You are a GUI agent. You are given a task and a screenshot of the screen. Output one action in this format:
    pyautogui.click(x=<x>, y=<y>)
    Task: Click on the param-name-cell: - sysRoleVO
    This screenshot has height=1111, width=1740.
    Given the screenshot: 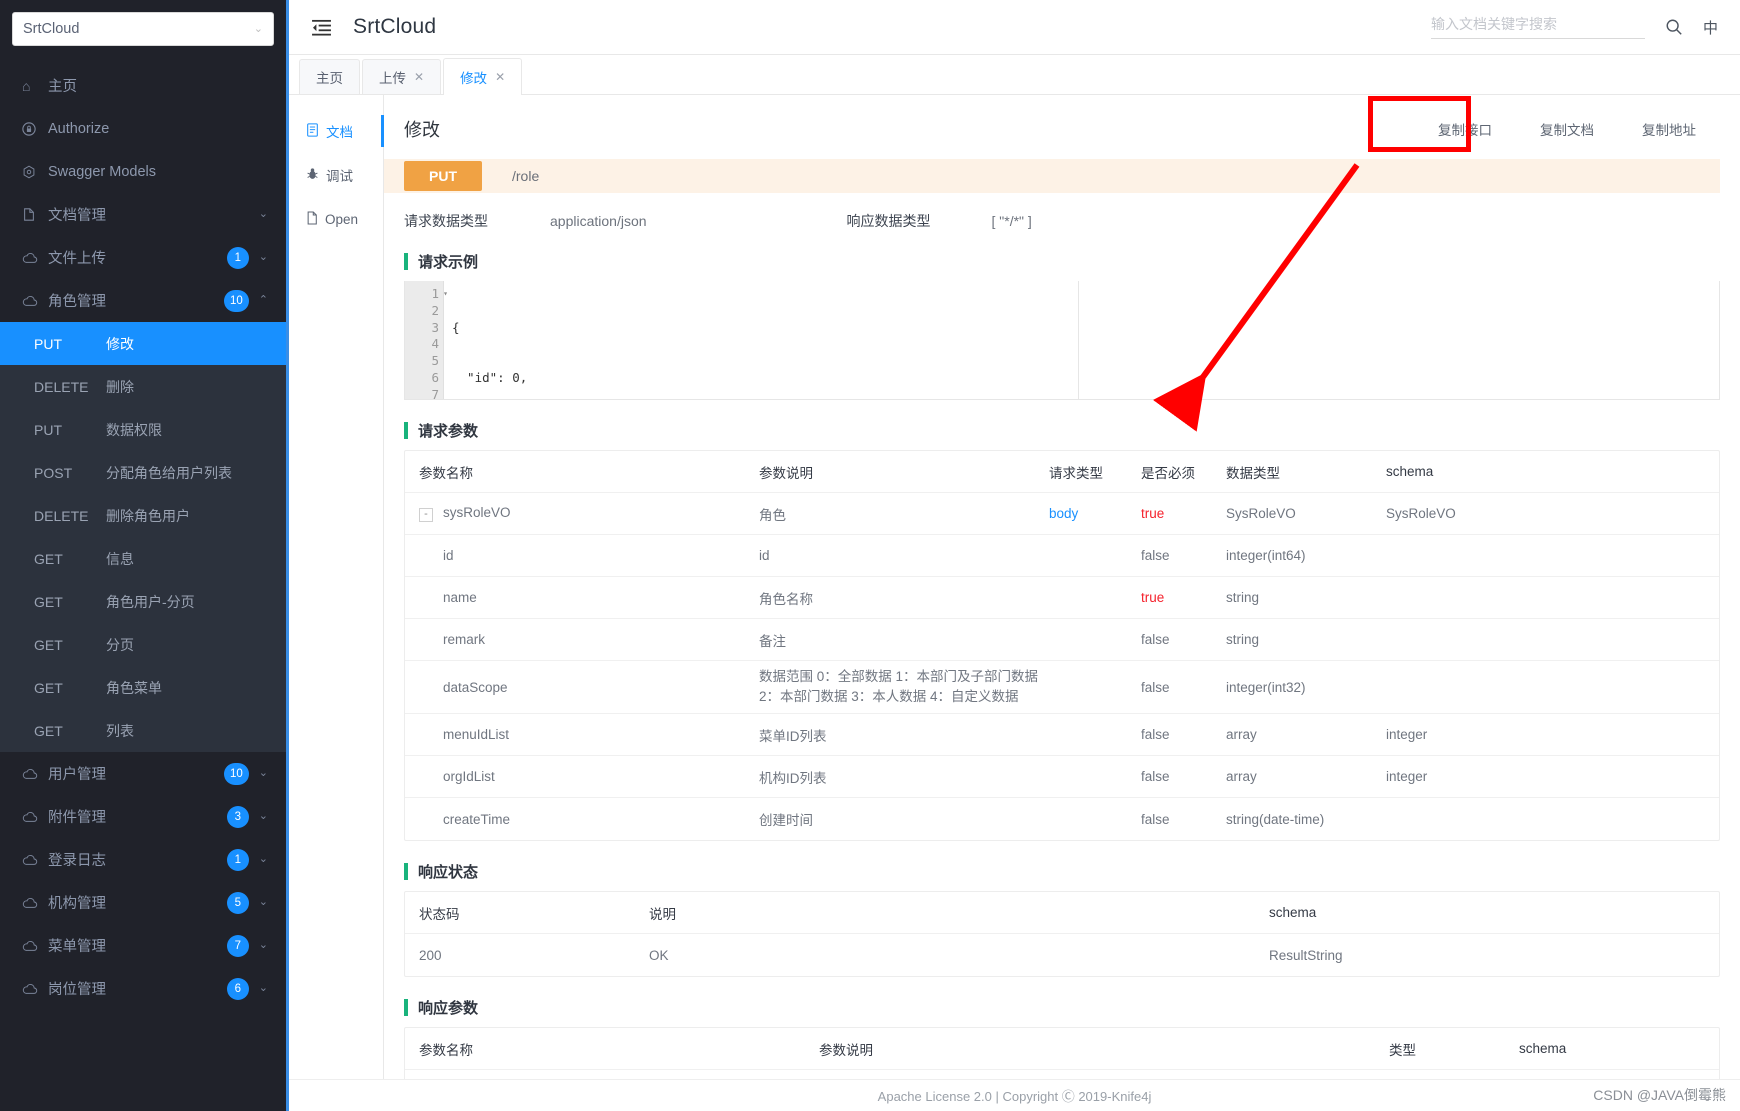 What is the action you would take?
    pyautogui.click(x=589, y=513)
    